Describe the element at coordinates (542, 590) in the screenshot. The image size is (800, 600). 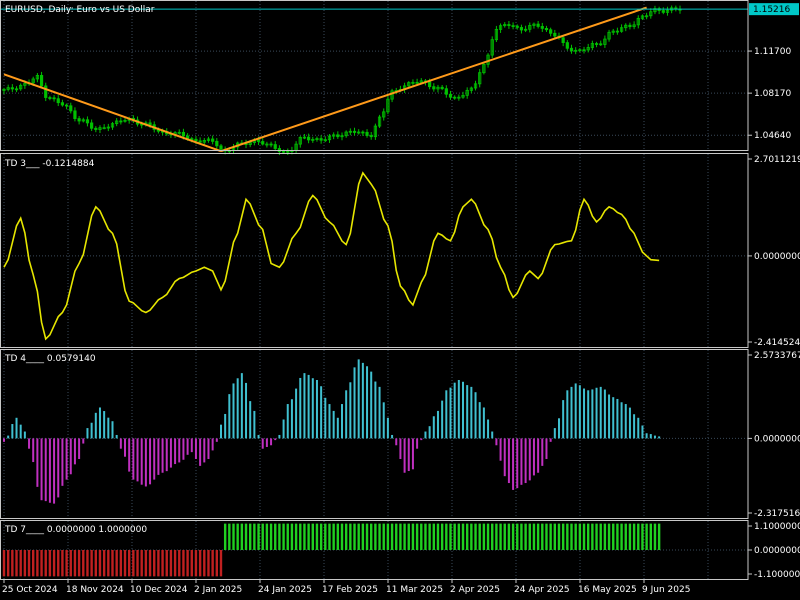
I see `x-tick-label: 24 Apr 2025` at that location.